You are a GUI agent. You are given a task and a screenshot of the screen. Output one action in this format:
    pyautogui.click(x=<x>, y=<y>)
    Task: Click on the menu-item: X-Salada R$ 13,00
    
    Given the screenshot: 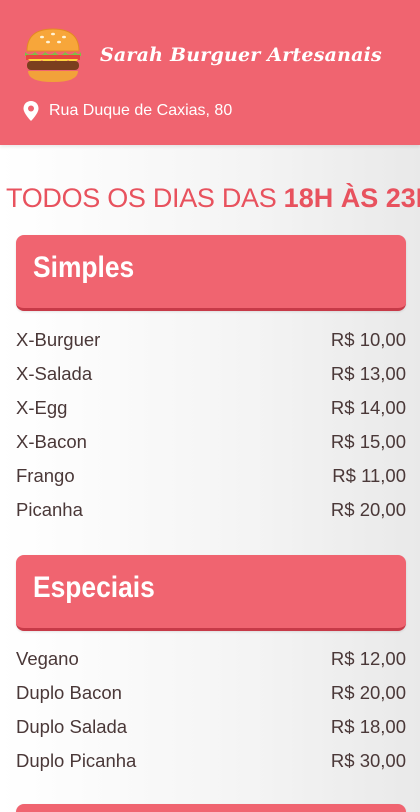 What is the action you would take?
    pyautogui.click(x=211, y=374)
    